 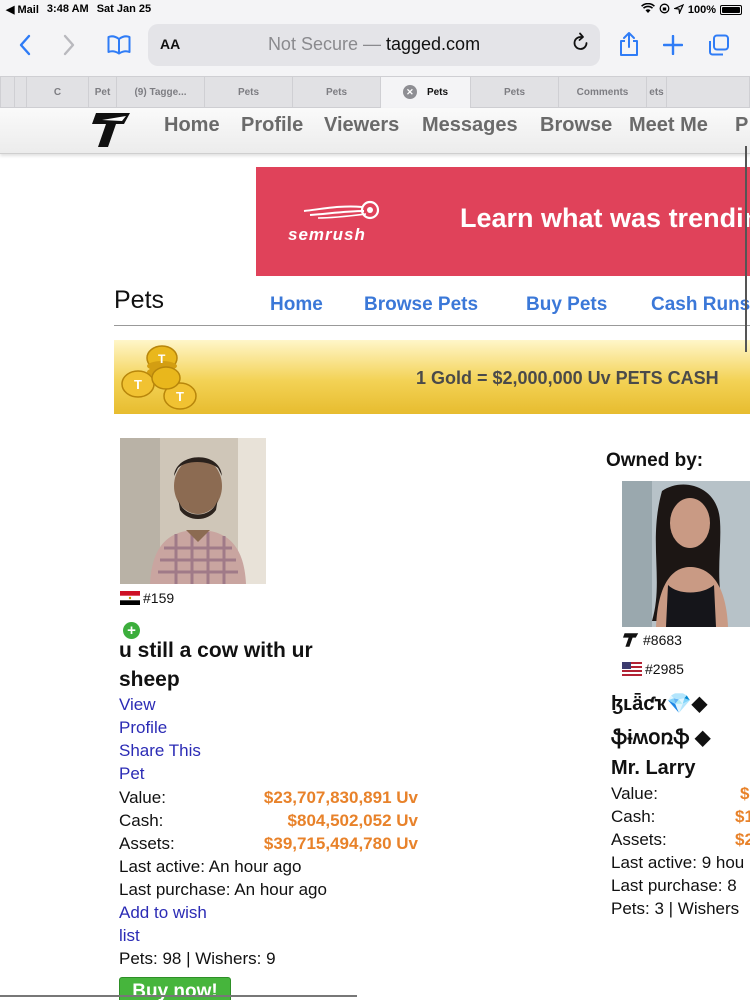 What do you see at coordinates (741, 125) in the screenshot?
I see `nav-more: P` at bounding box center [741, 125].